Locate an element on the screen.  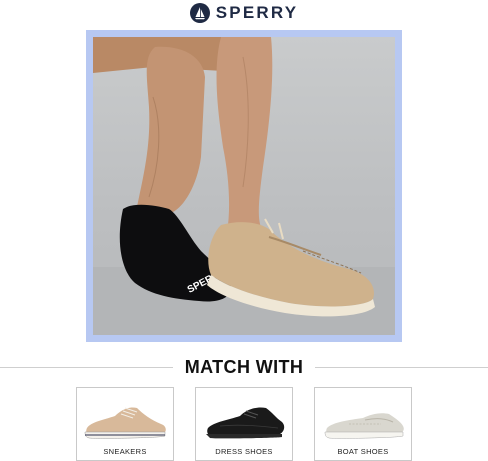
brand-header: SPERRY is located at coordinates (244, 13).